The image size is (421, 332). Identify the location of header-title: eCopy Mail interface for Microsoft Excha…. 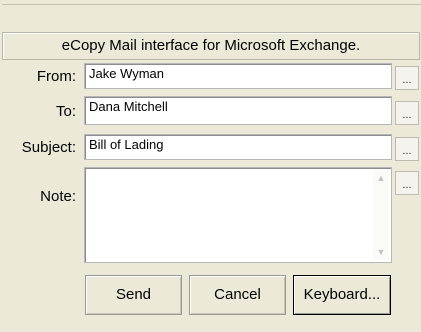
(211, 45).